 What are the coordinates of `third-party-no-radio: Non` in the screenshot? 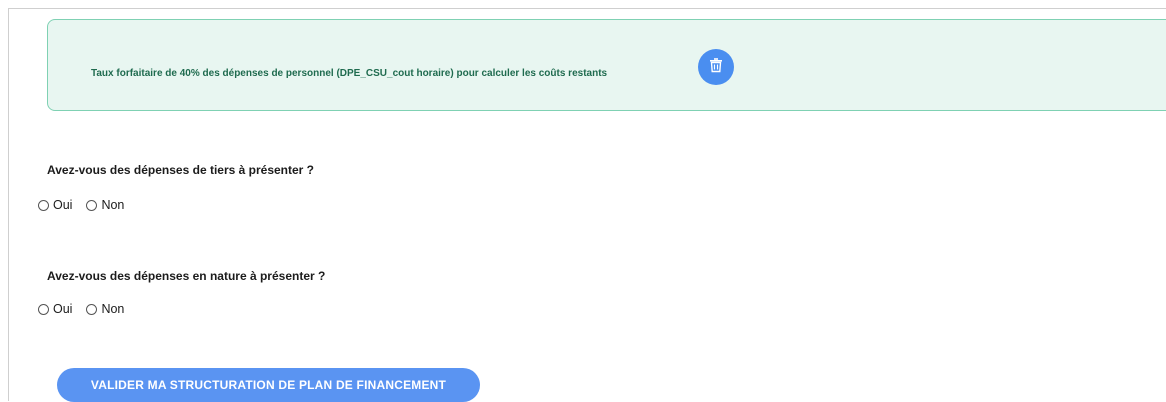 It's located at (105, 205).